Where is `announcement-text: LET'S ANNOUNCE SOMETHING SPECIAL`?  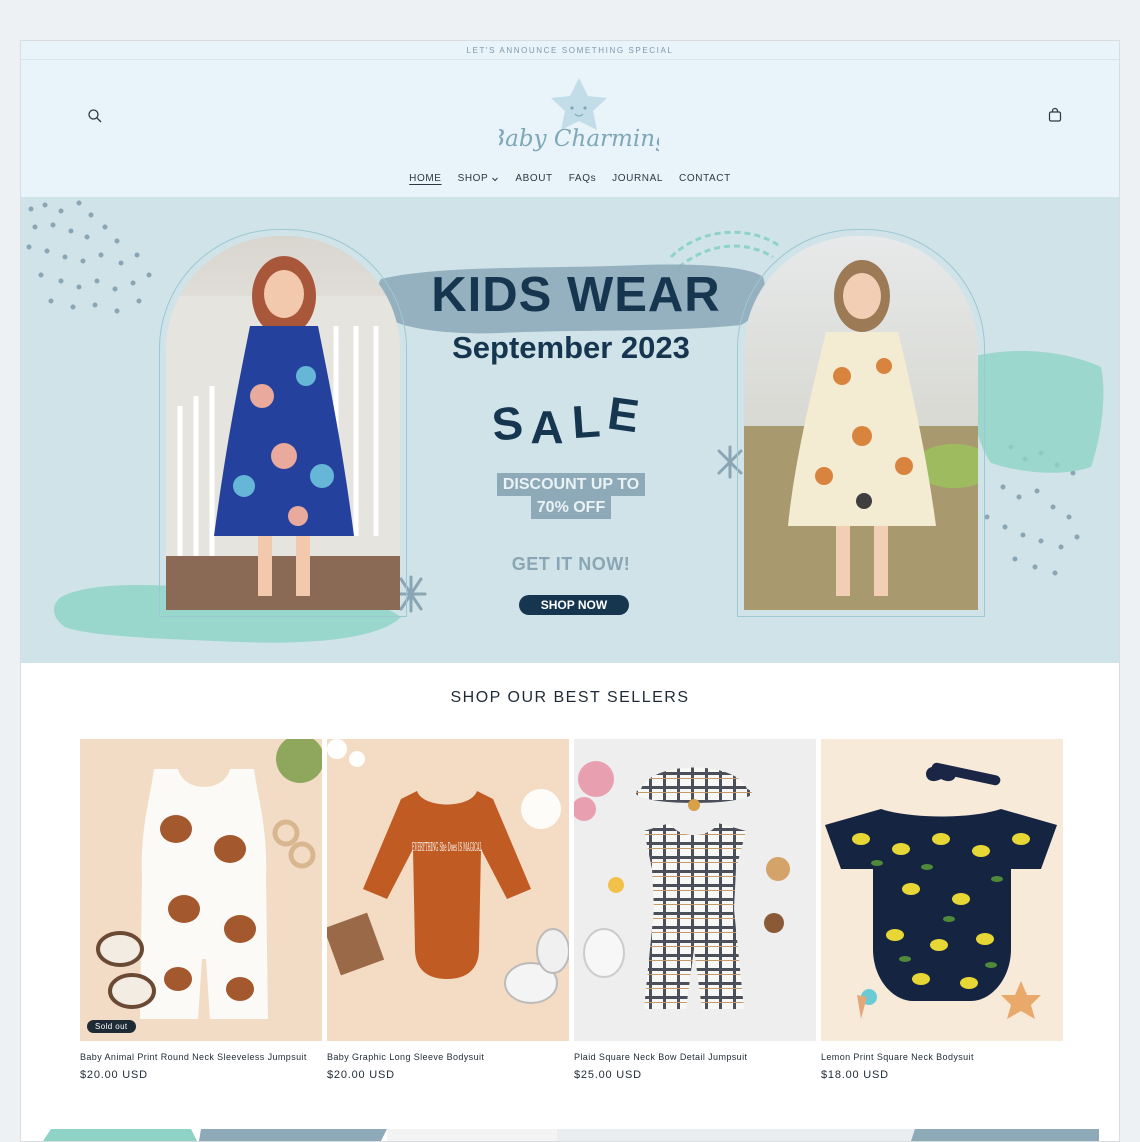
announcement-text: LET'S ANNOUNCE SOMETHING SPECIAL is located at coordinates (570, 50).